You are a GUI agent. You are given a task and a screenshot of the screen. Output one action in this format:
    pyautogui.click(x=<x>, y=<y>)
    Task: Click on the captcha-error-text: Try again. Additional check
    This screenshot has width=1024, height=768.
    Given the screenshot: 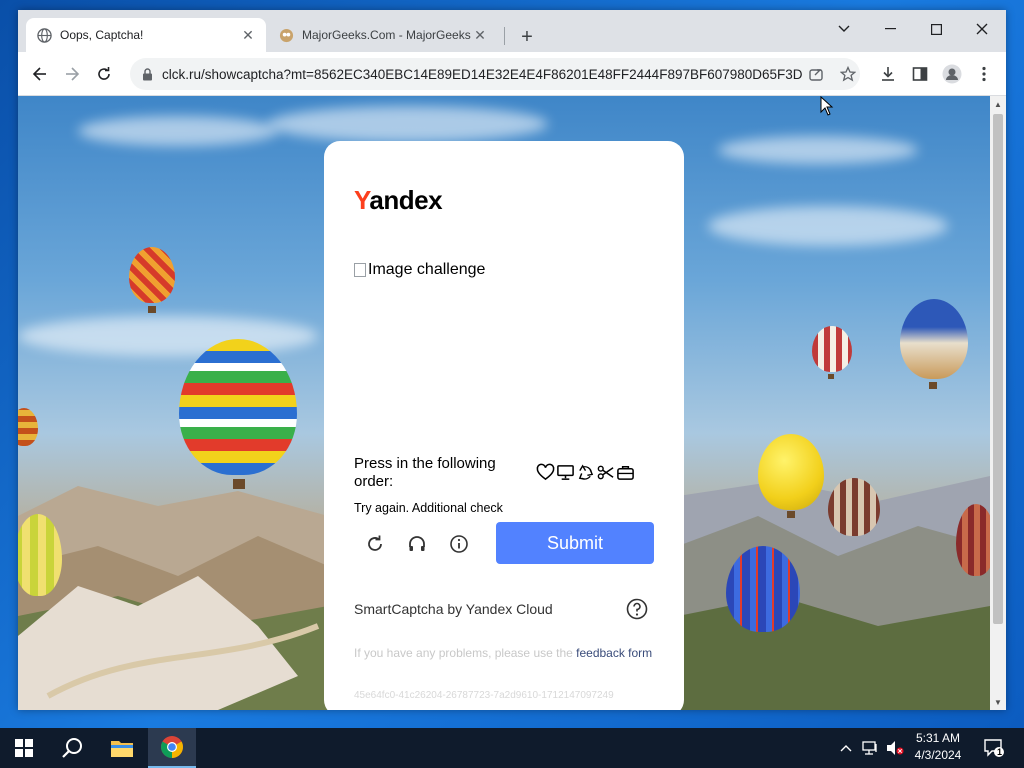 What is the action you would take?
    pyautogui.click(x=428, y=508)
    